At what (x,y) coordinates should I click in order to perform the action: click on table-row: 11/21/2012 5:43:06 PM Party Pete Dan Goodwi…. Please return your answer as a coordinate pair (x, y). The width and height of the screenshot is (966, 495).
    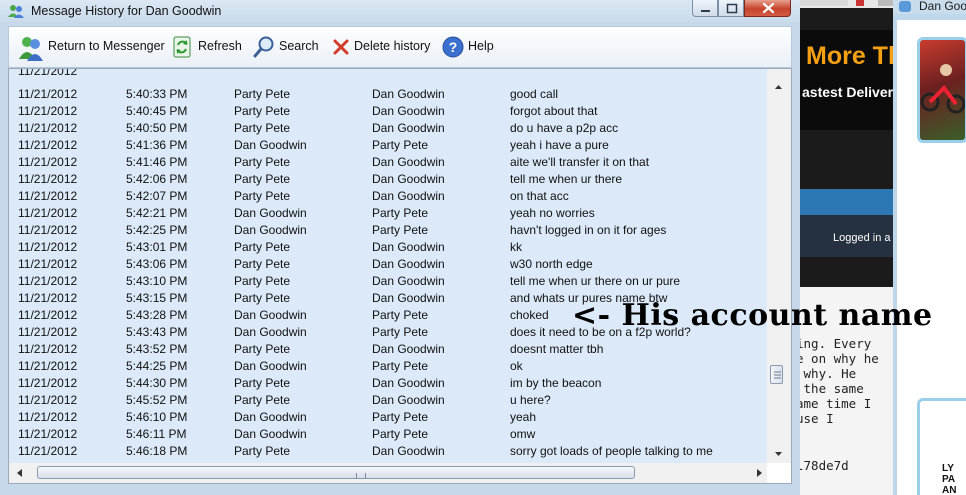
    Looking at the image, I should click on (388, 263).